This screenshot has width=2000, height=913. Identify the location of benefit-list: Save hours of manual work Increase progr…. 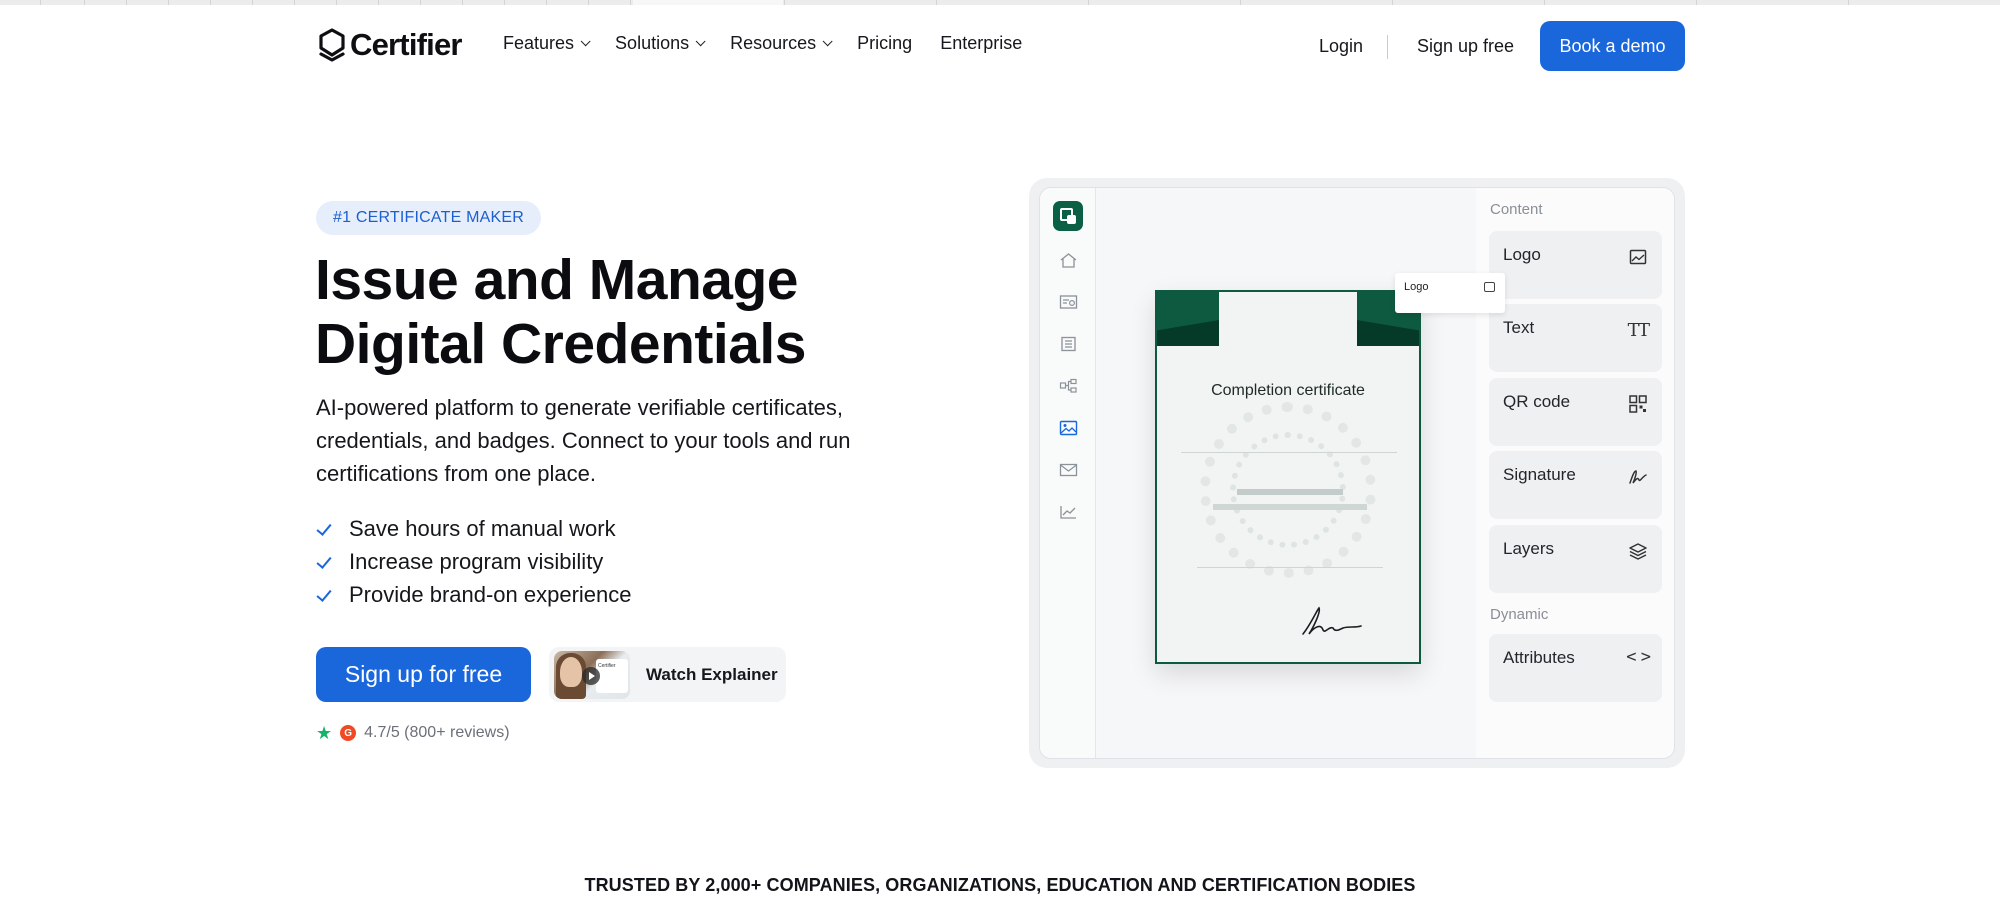
(474, 561).